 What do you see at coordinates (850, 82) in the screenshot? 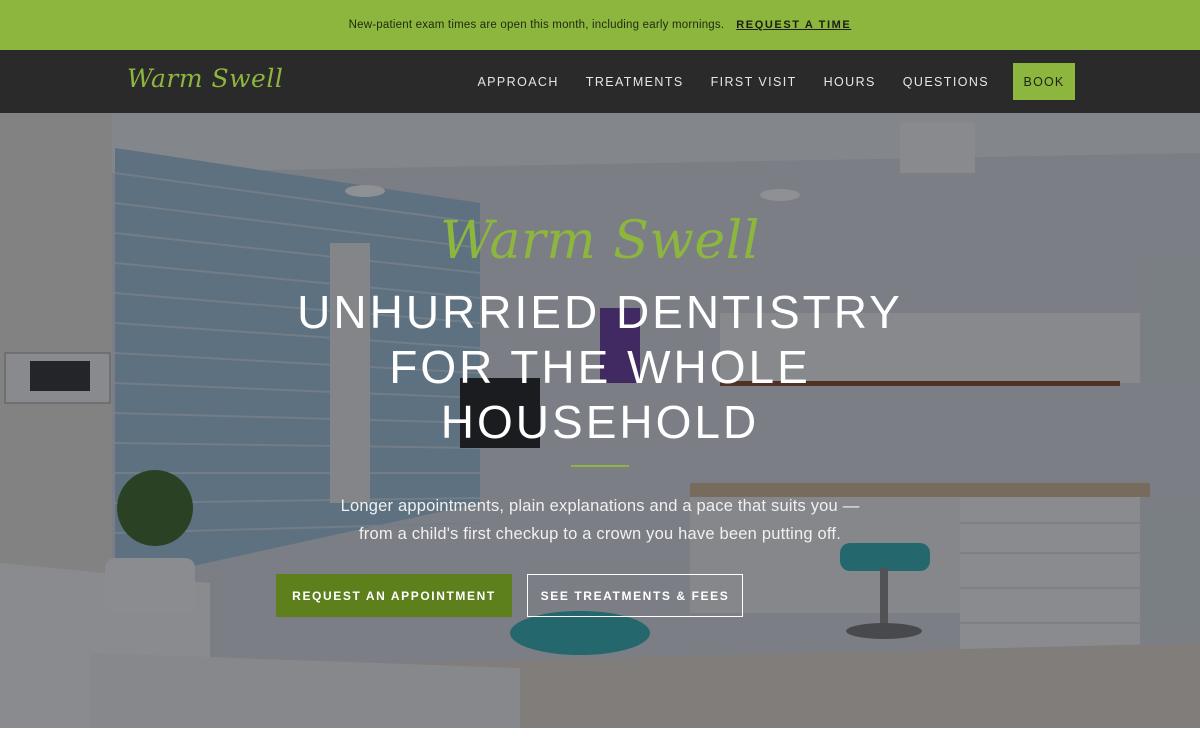
I see `nav-hours: HOURS` at bounding box center [850, 82].